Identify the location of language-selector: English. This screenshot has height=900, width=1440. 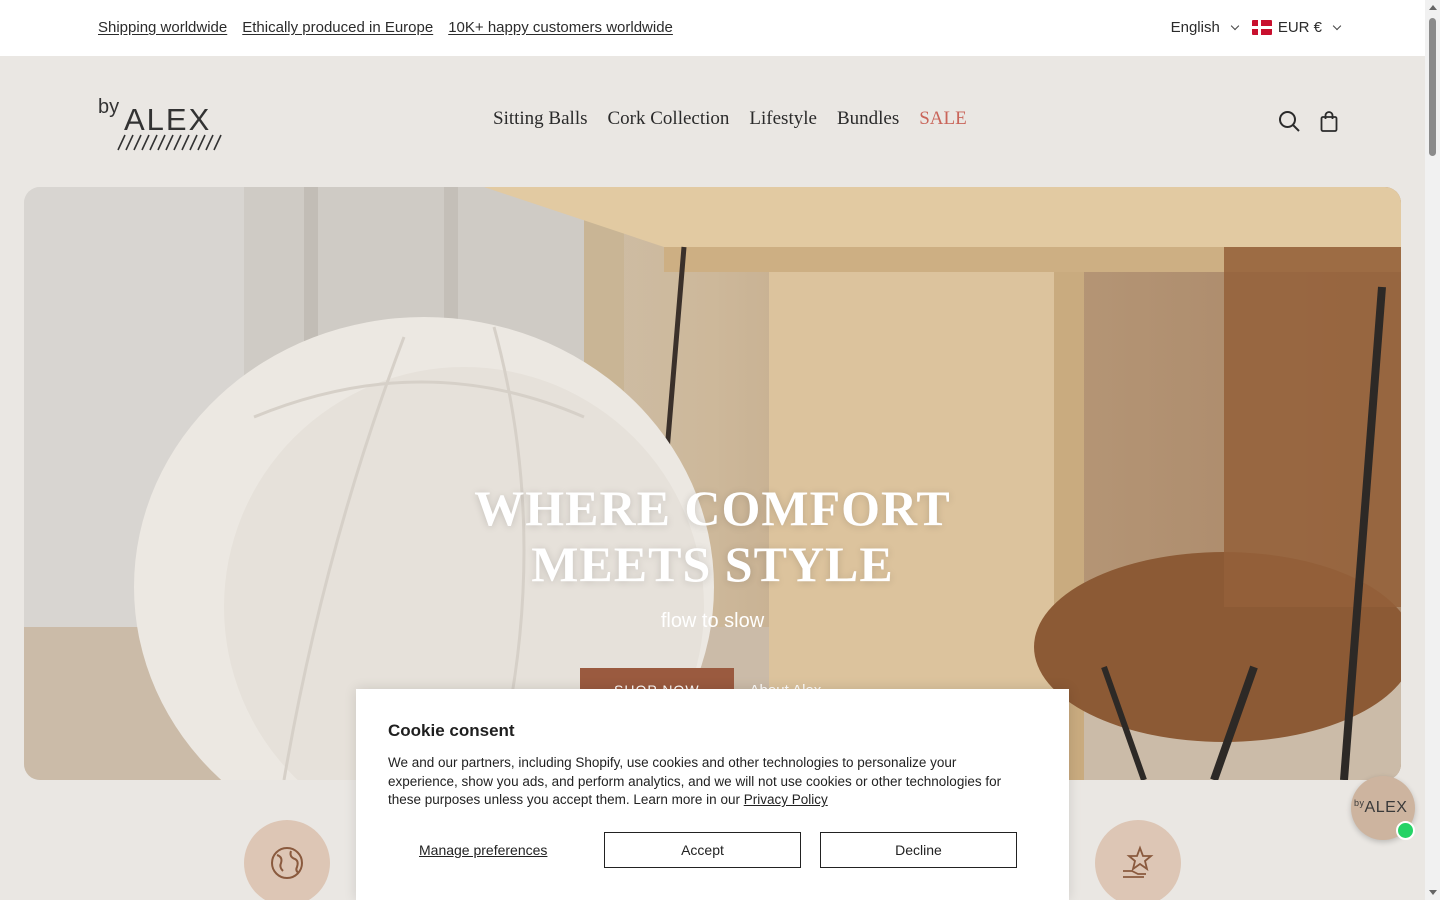
(1205, 27).